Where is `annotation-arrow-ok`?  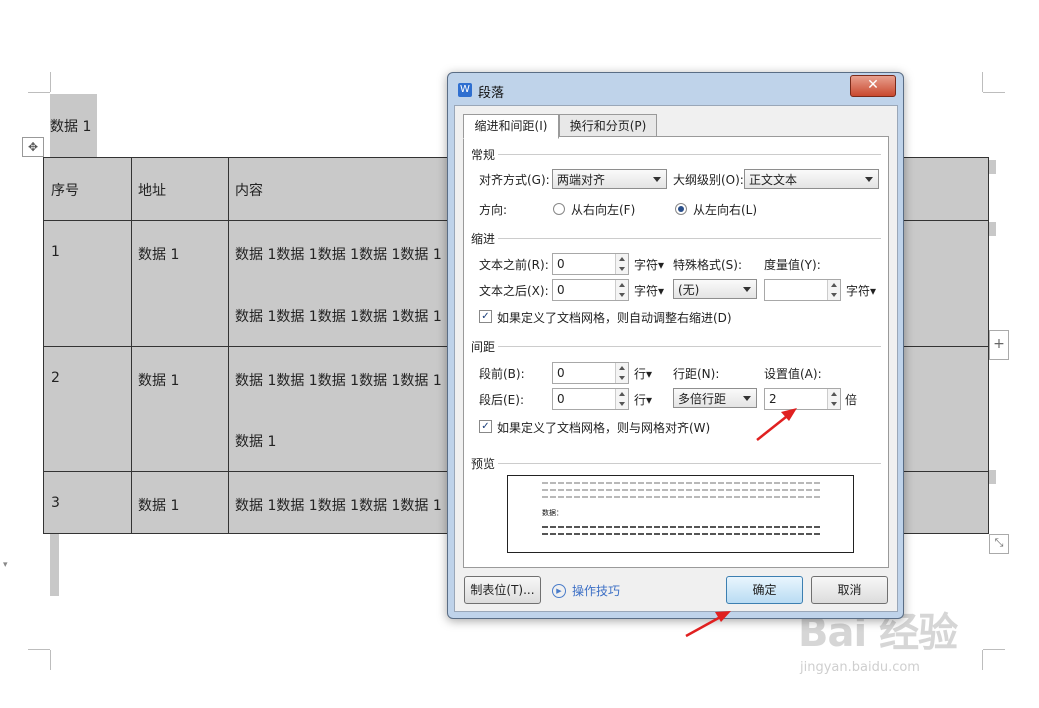
annotation-arrow-ok is located at coordinates (708, 624).